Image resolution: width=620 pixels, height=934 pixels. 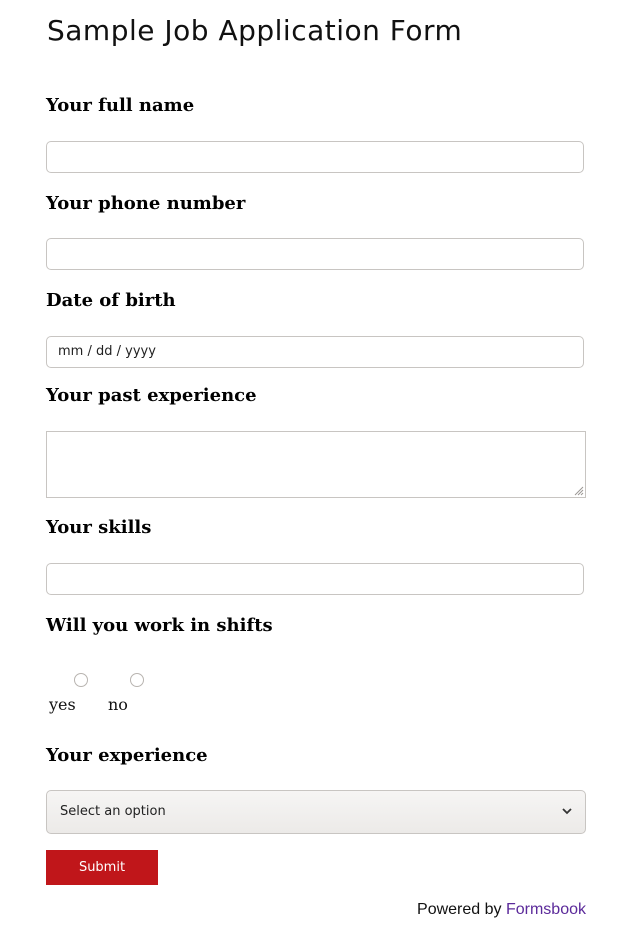 What do you see at coordinates (315, 352) in the screenshot?
I see `dob-input: mm / dd / yyyy` at bounding box center [315, 352].